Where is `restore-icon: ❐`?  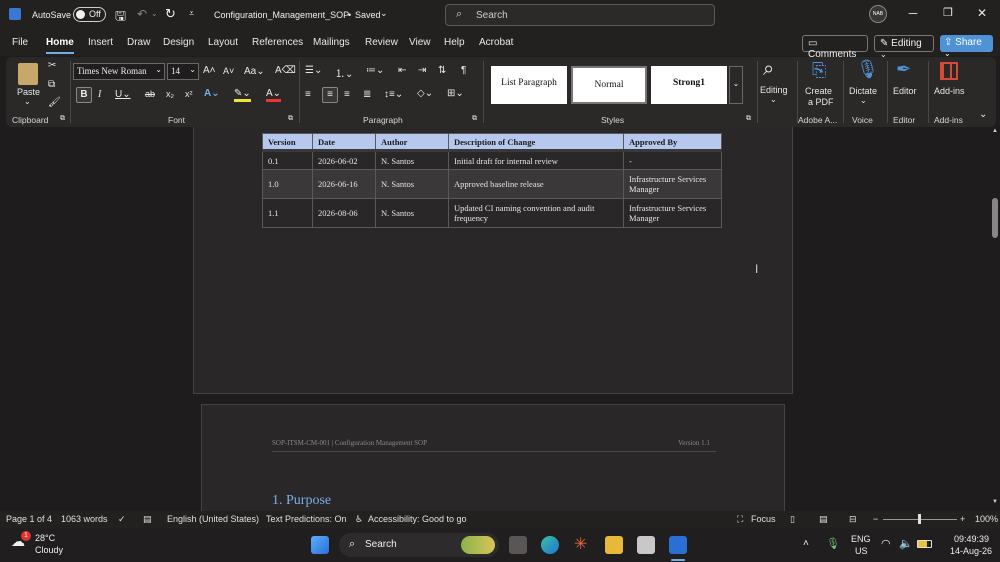
restore-icon: ❐ is located at coordinates (948, 12).